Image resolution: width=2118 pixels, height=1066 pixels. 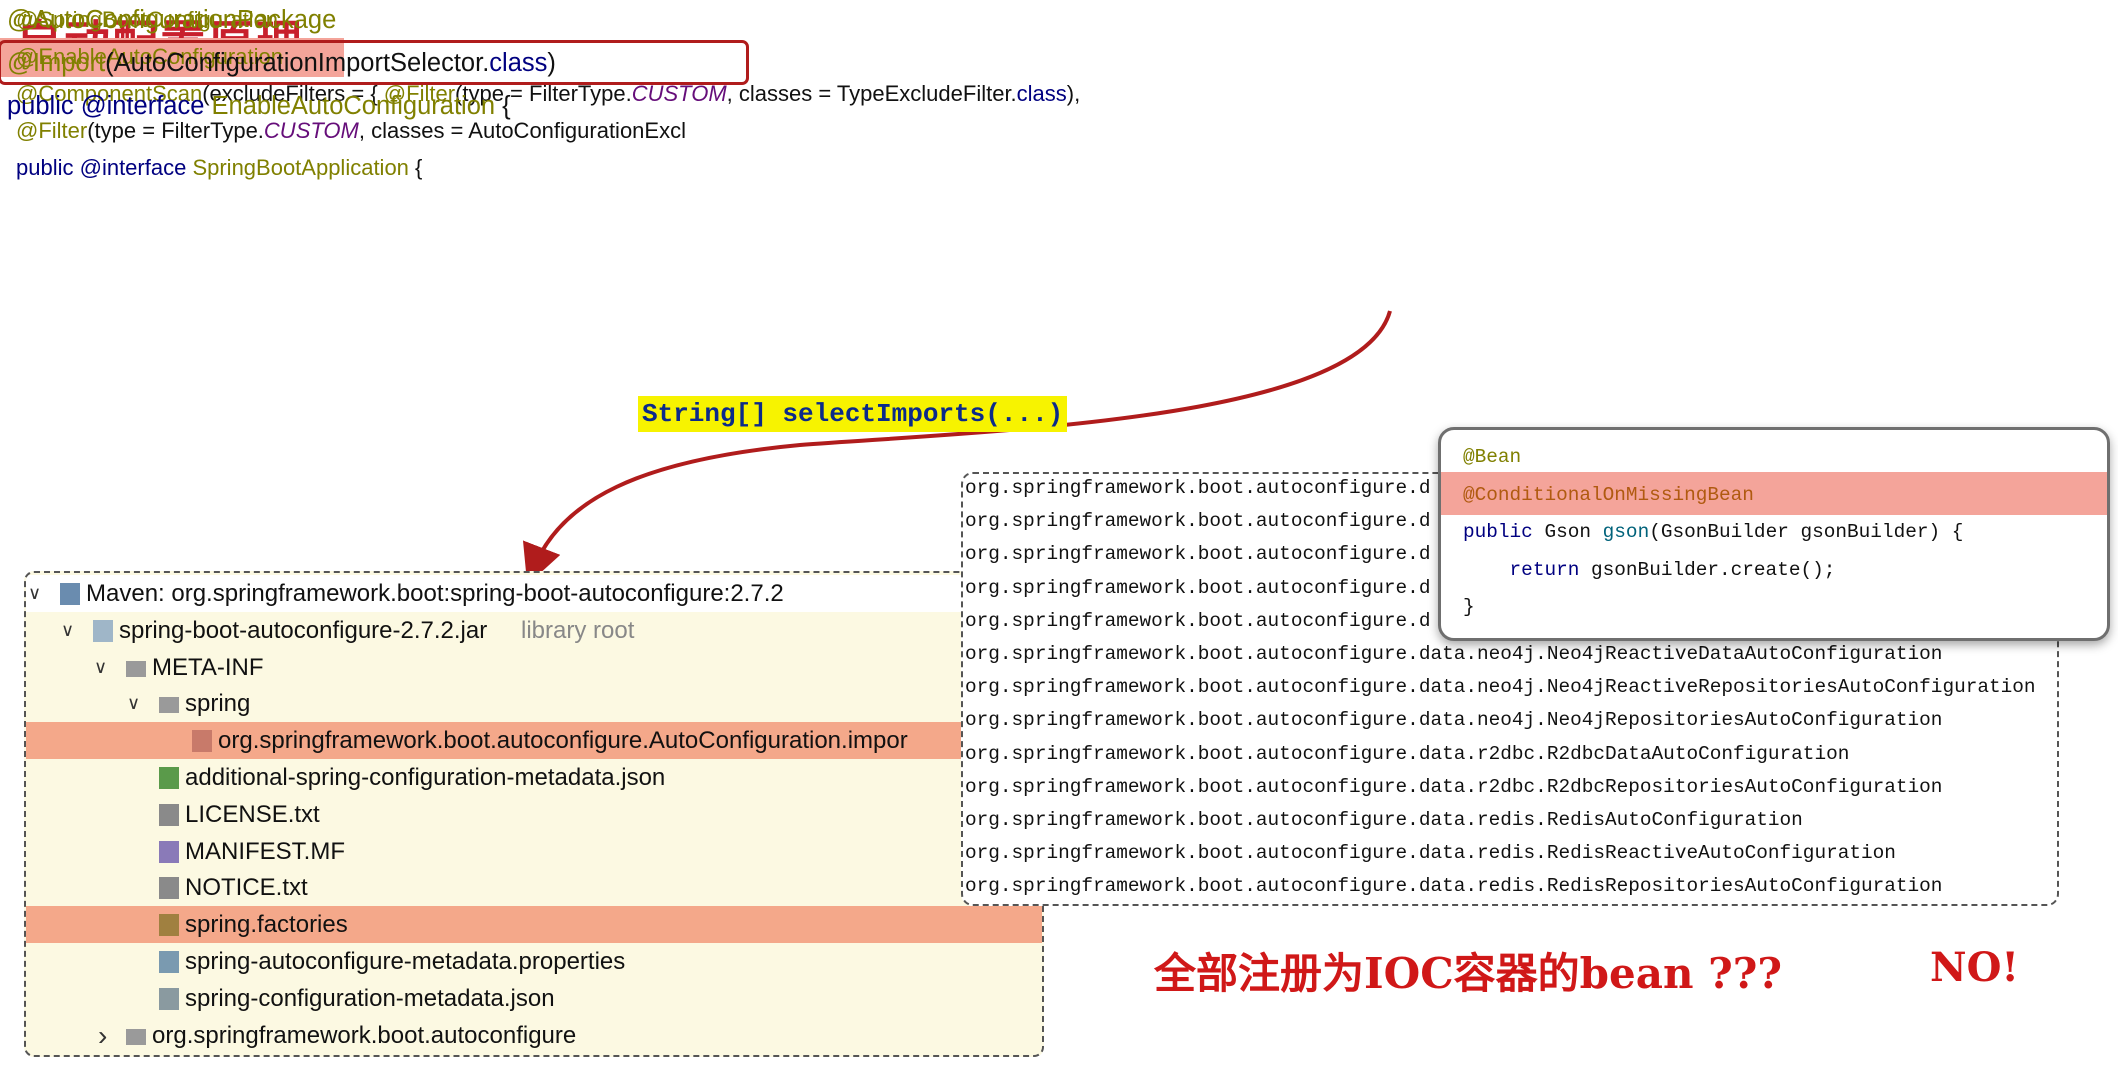 I want to click on code-line: @Bean, so click(x=1492, y=457).